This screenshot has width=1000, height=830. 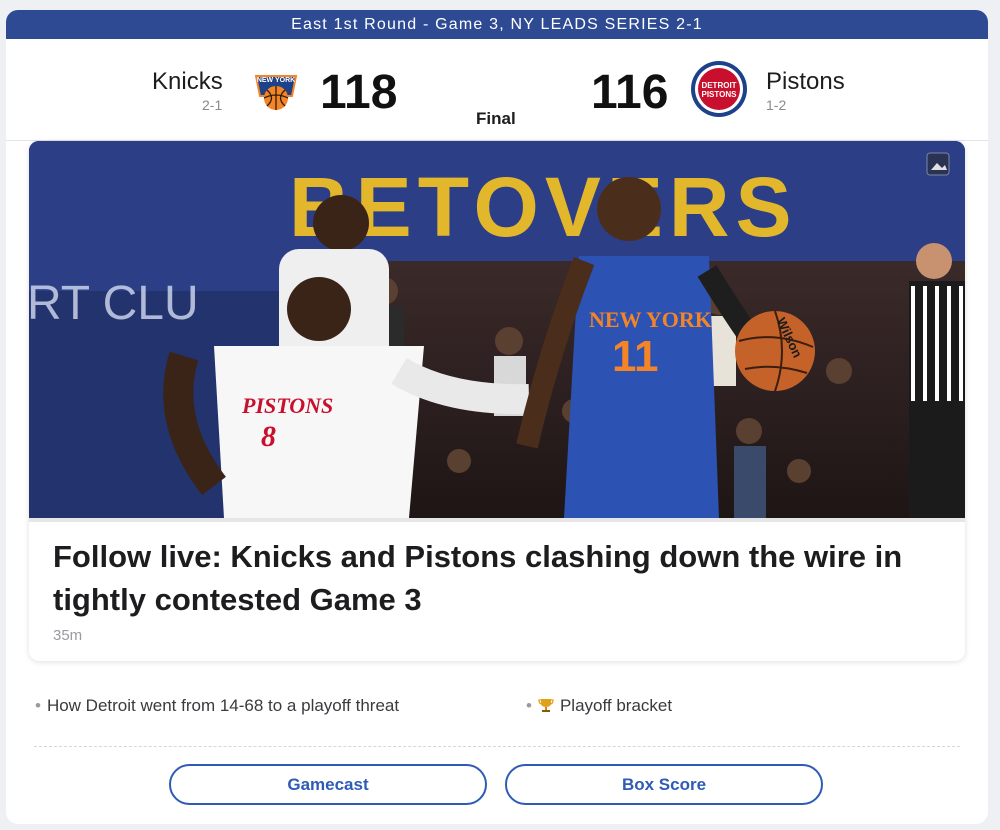 I want to click on home-team-record: 2-1, so click(x=212, y=105).